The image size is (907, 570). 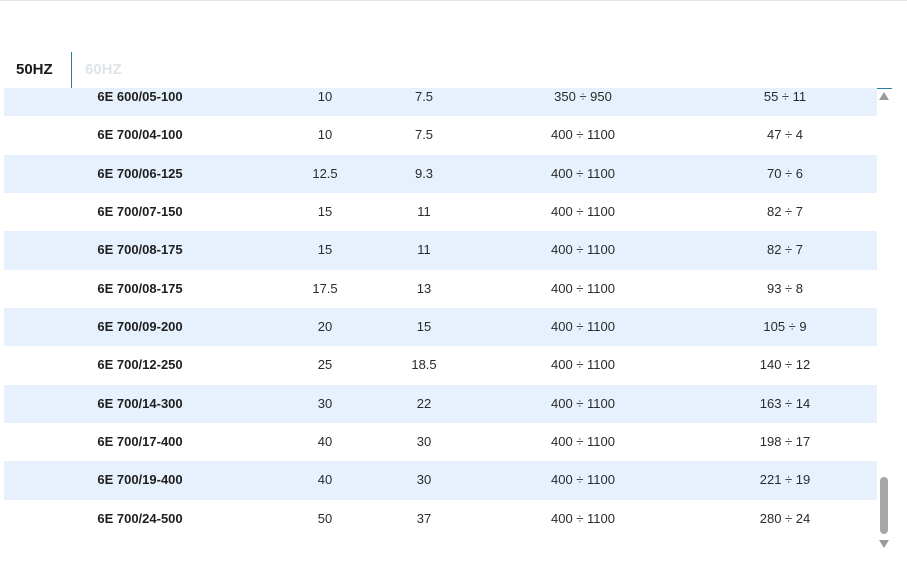 I want to click on cell-col-5: 221 ÷ 19, so click(x=785, y=480).